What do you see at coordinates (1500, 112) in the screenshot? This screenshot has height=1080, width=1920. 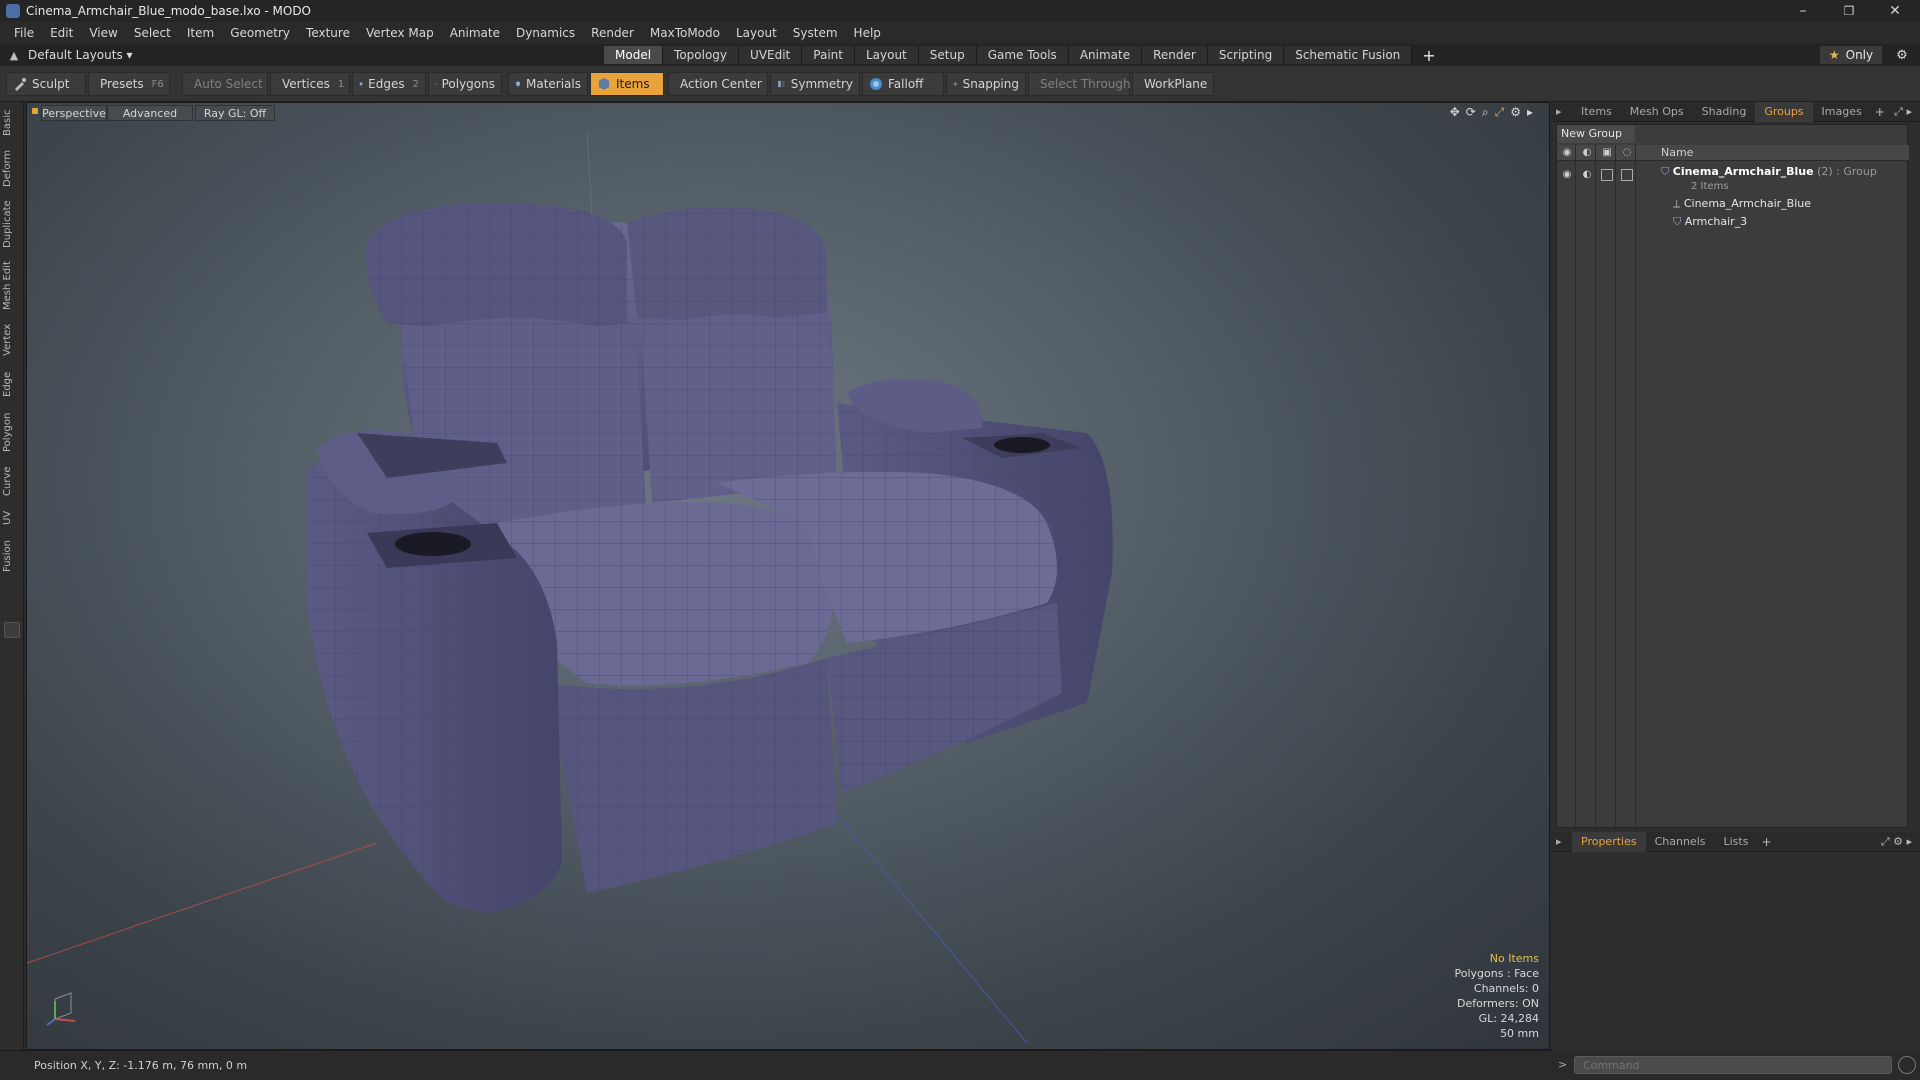 I see `fit-view-icon: ⤢` at bounding box center [1500, 112].